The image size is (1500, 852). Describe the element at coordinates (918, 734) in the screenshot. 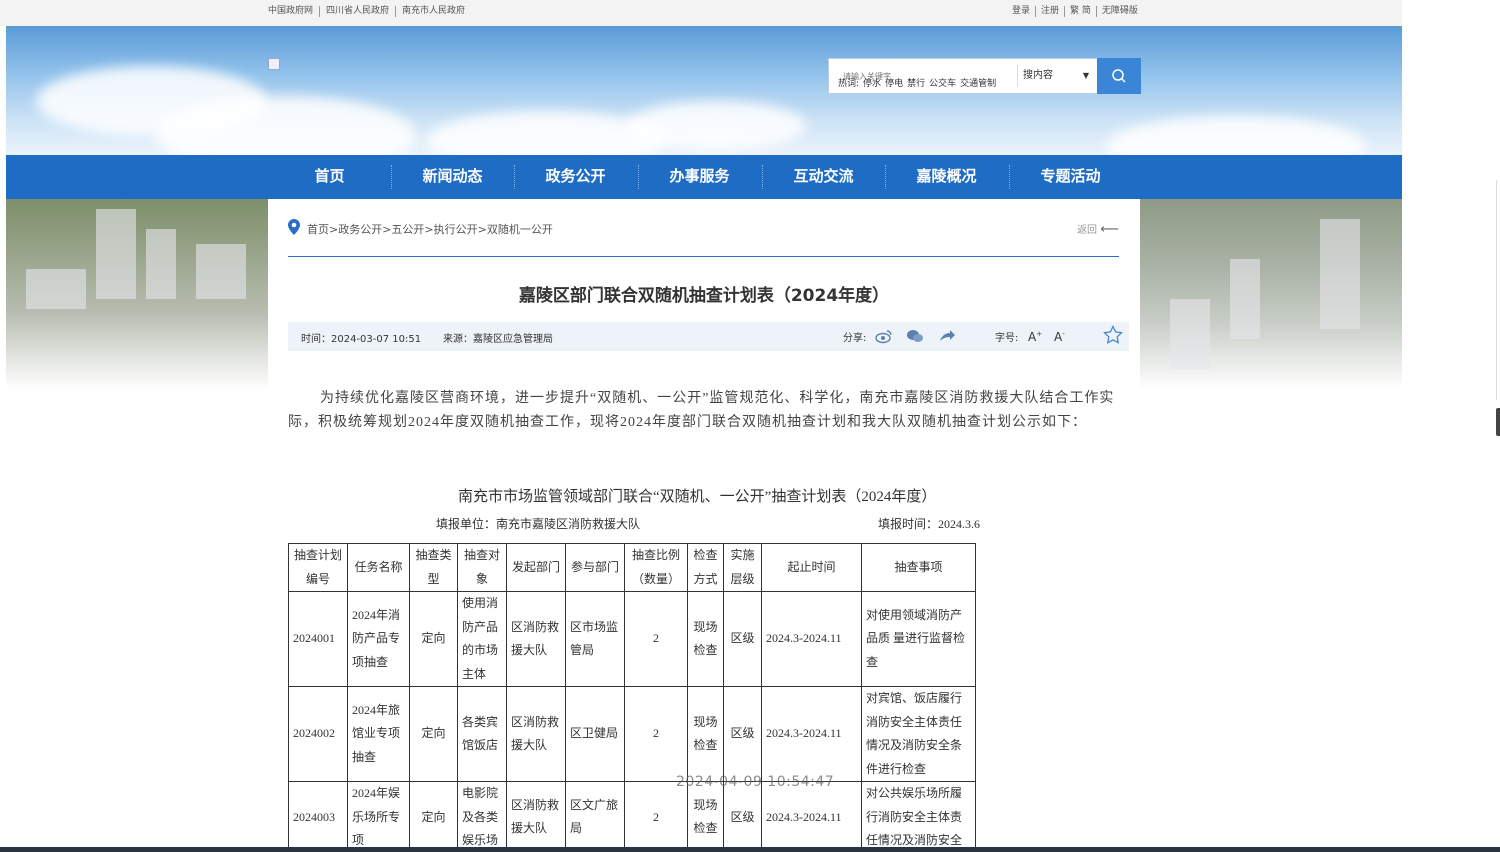

I see `table-cell: 对宾馆、饭店履行消防安全主体责任情况及消防安全条件进行检查` at that location.